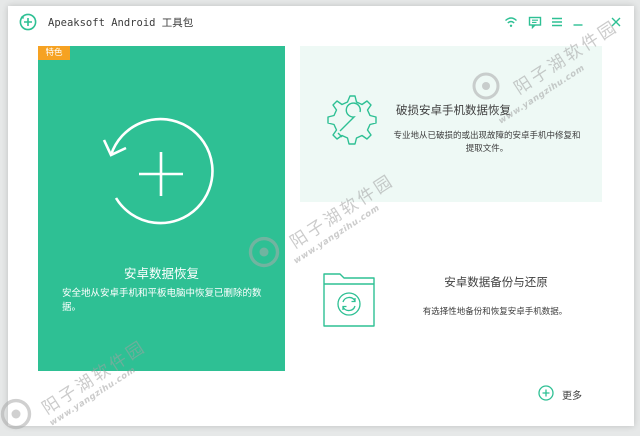 The height and width of the screenshot is (436, 640). Describe the element at coordinates (546, 393) in the screenshot. I see `plus-circle-icon` at that location.